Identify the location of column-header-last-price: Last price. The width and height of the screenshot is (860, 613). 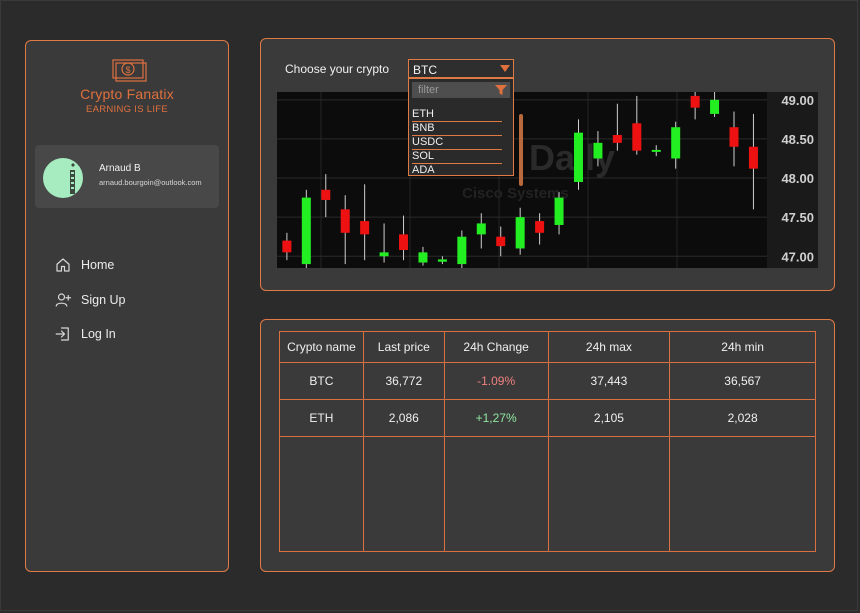
(403, 347).